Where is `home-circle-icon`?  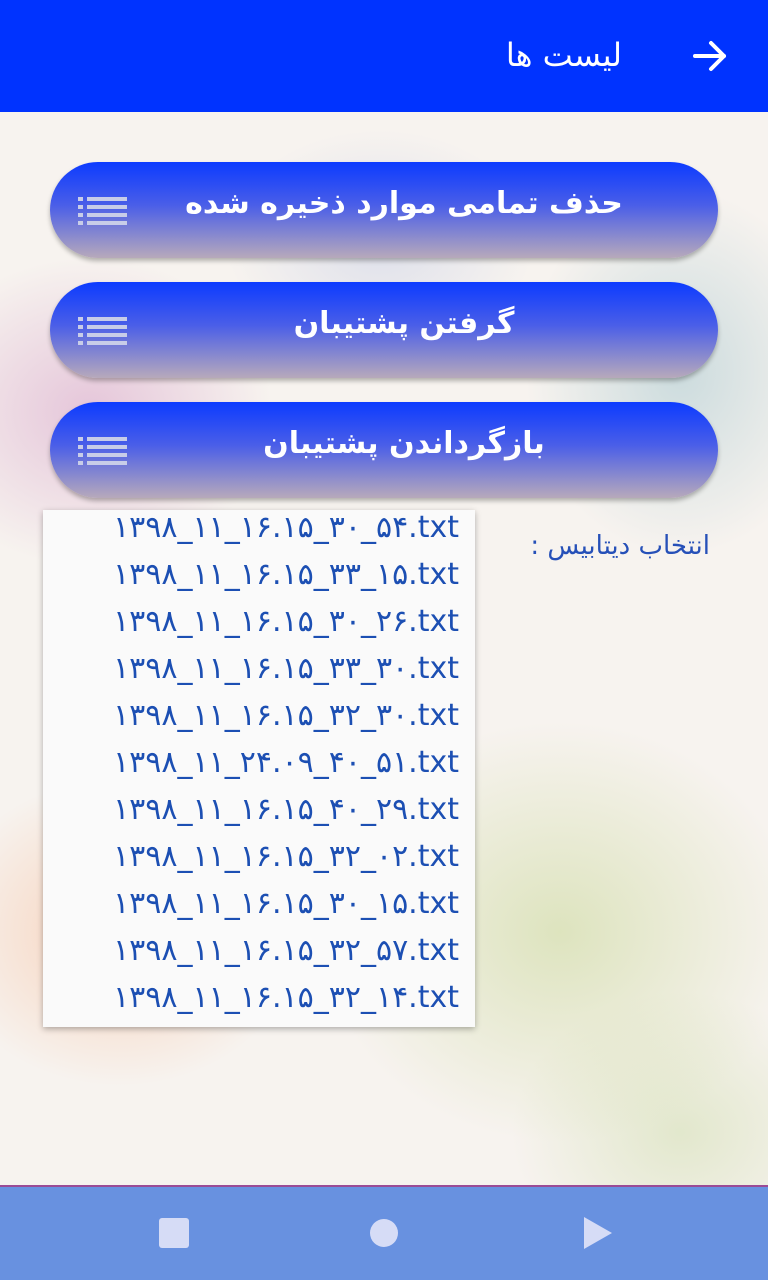
home-circle-icon is located at coordinates (384, 1233).